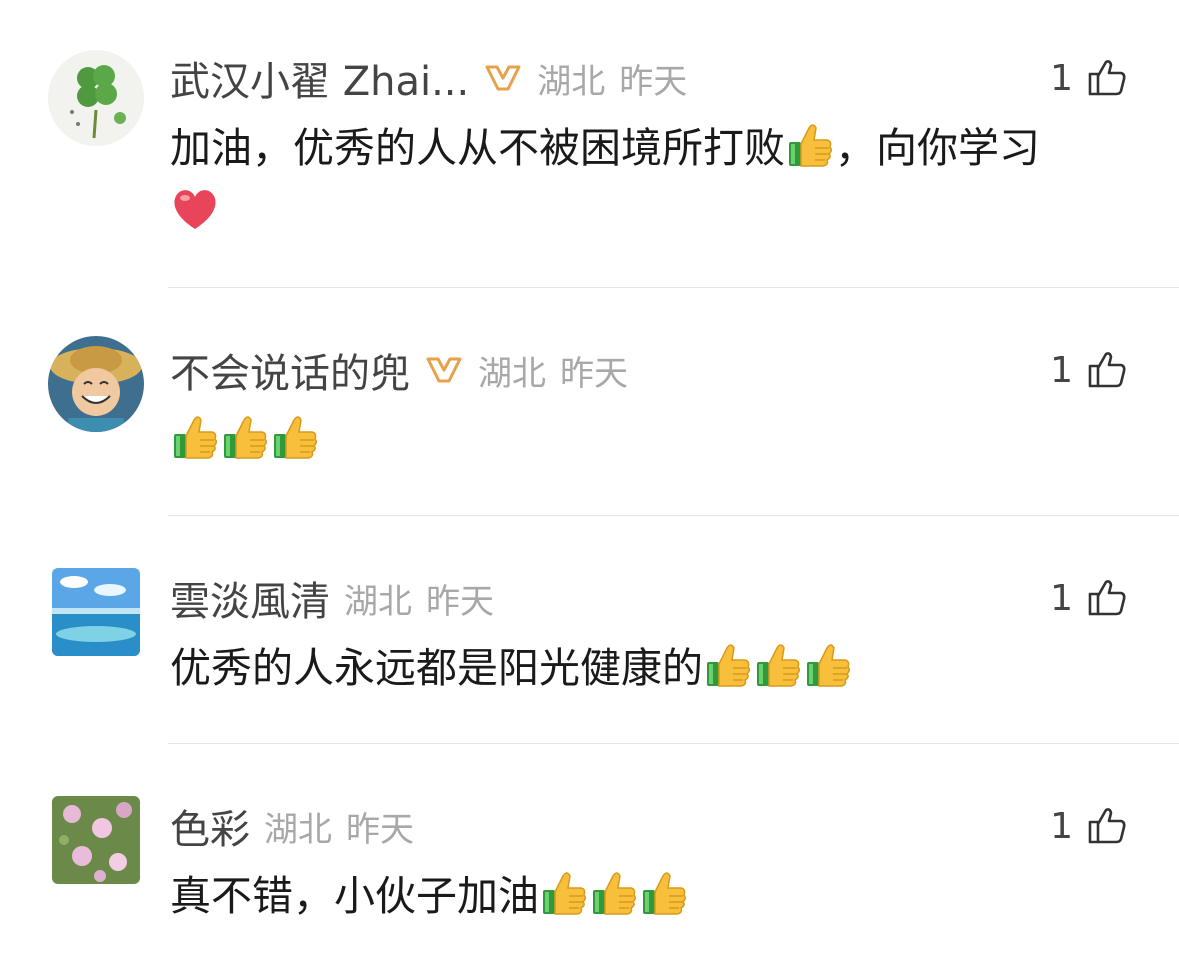  What do you see at coordinates (250, 598) in the screenshot?
I see `username: 雲淡風清` at bounding box center [250, 598].